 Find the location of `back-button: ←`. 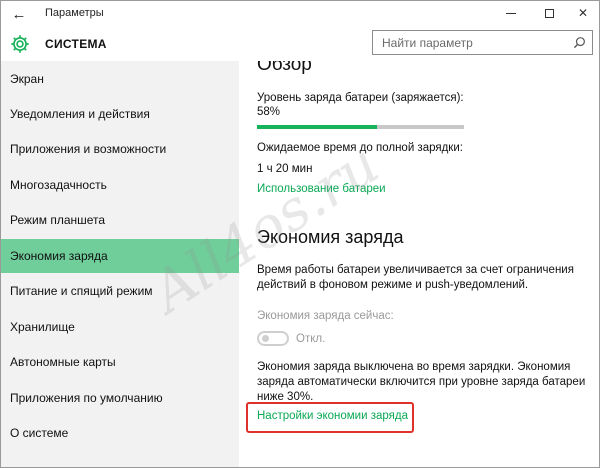

back-button: ← is located at coordinates (19, 14).